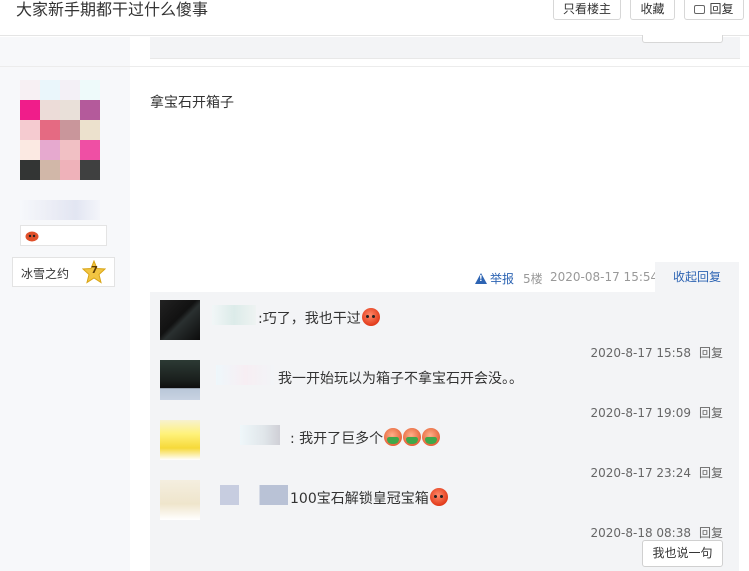 This screenshot has height=571, width=749. I want to click on emoji-badge-icon, so click(32, 236).